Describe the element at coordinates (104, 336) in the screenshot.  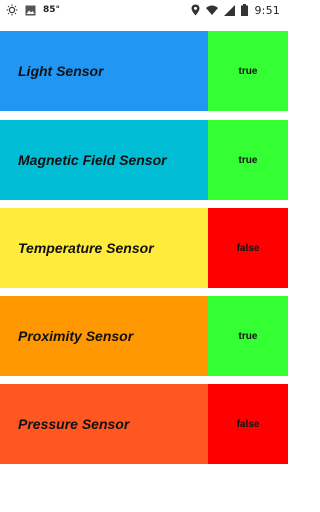
I see `sensor-name-proximity: Proximity Sensor` at that location.